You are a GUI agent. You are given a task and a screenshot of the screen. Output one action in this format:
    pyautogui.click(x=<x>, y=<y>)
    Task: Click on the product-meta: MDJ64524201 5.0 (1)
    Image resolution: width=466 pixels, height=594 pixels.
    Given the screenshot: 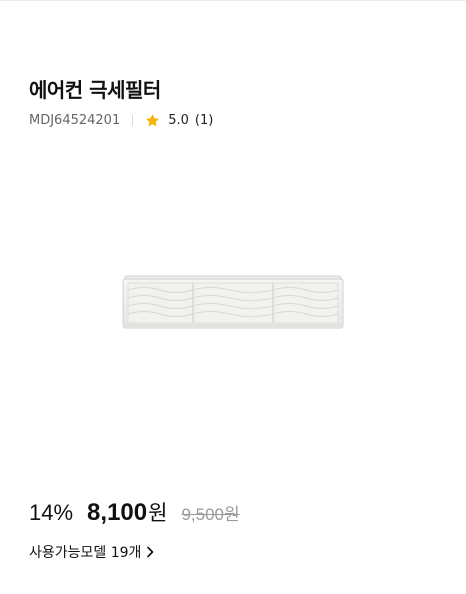 What is the action you would take?
    pyautogui.click(x=121, y=120)
    